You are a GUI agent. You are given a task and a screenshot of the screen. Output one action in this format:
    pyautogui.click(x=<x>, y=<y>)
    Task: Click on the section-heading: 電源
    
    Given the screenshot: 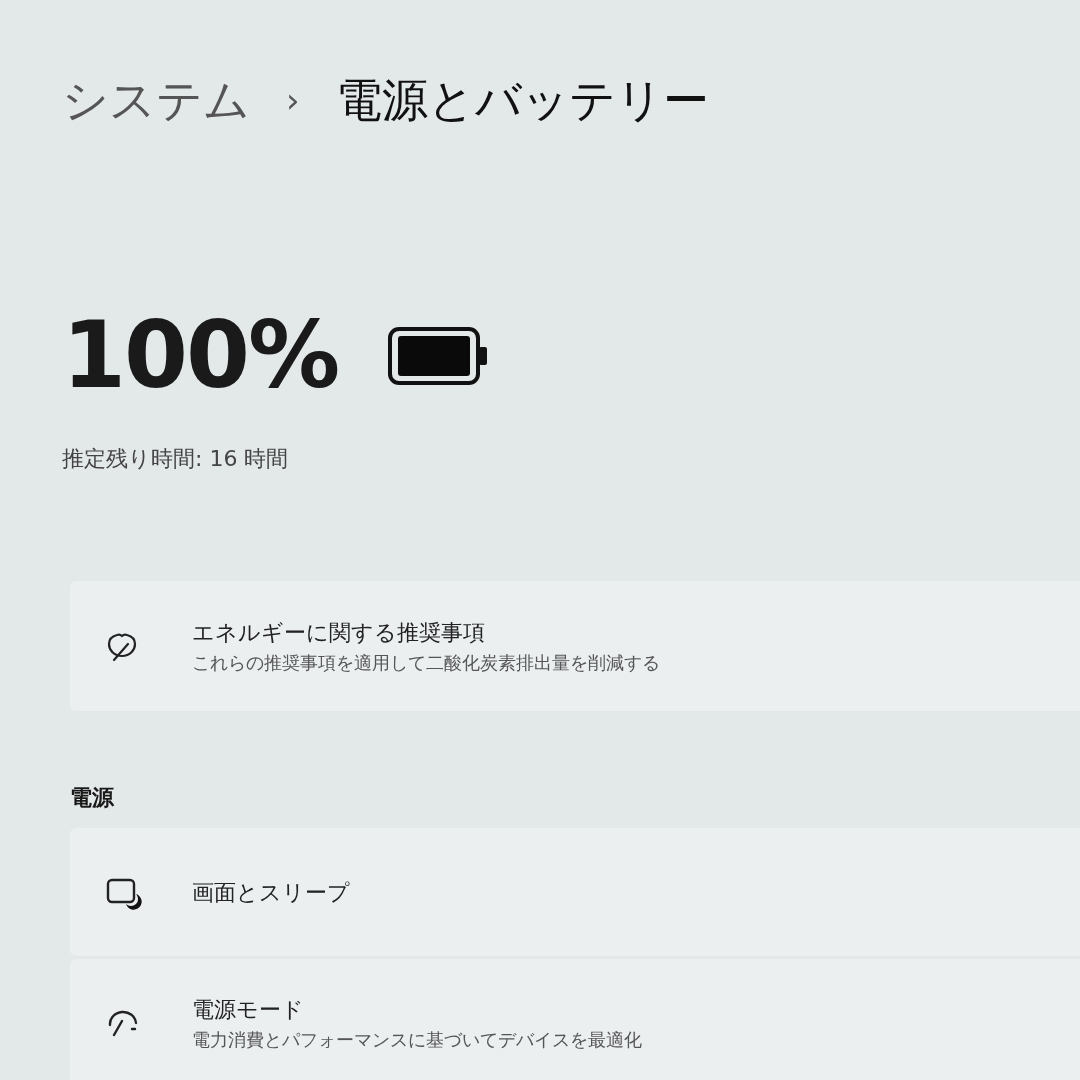 What is the action you would take?
    pyautogui.click(x=92, y=798)
    